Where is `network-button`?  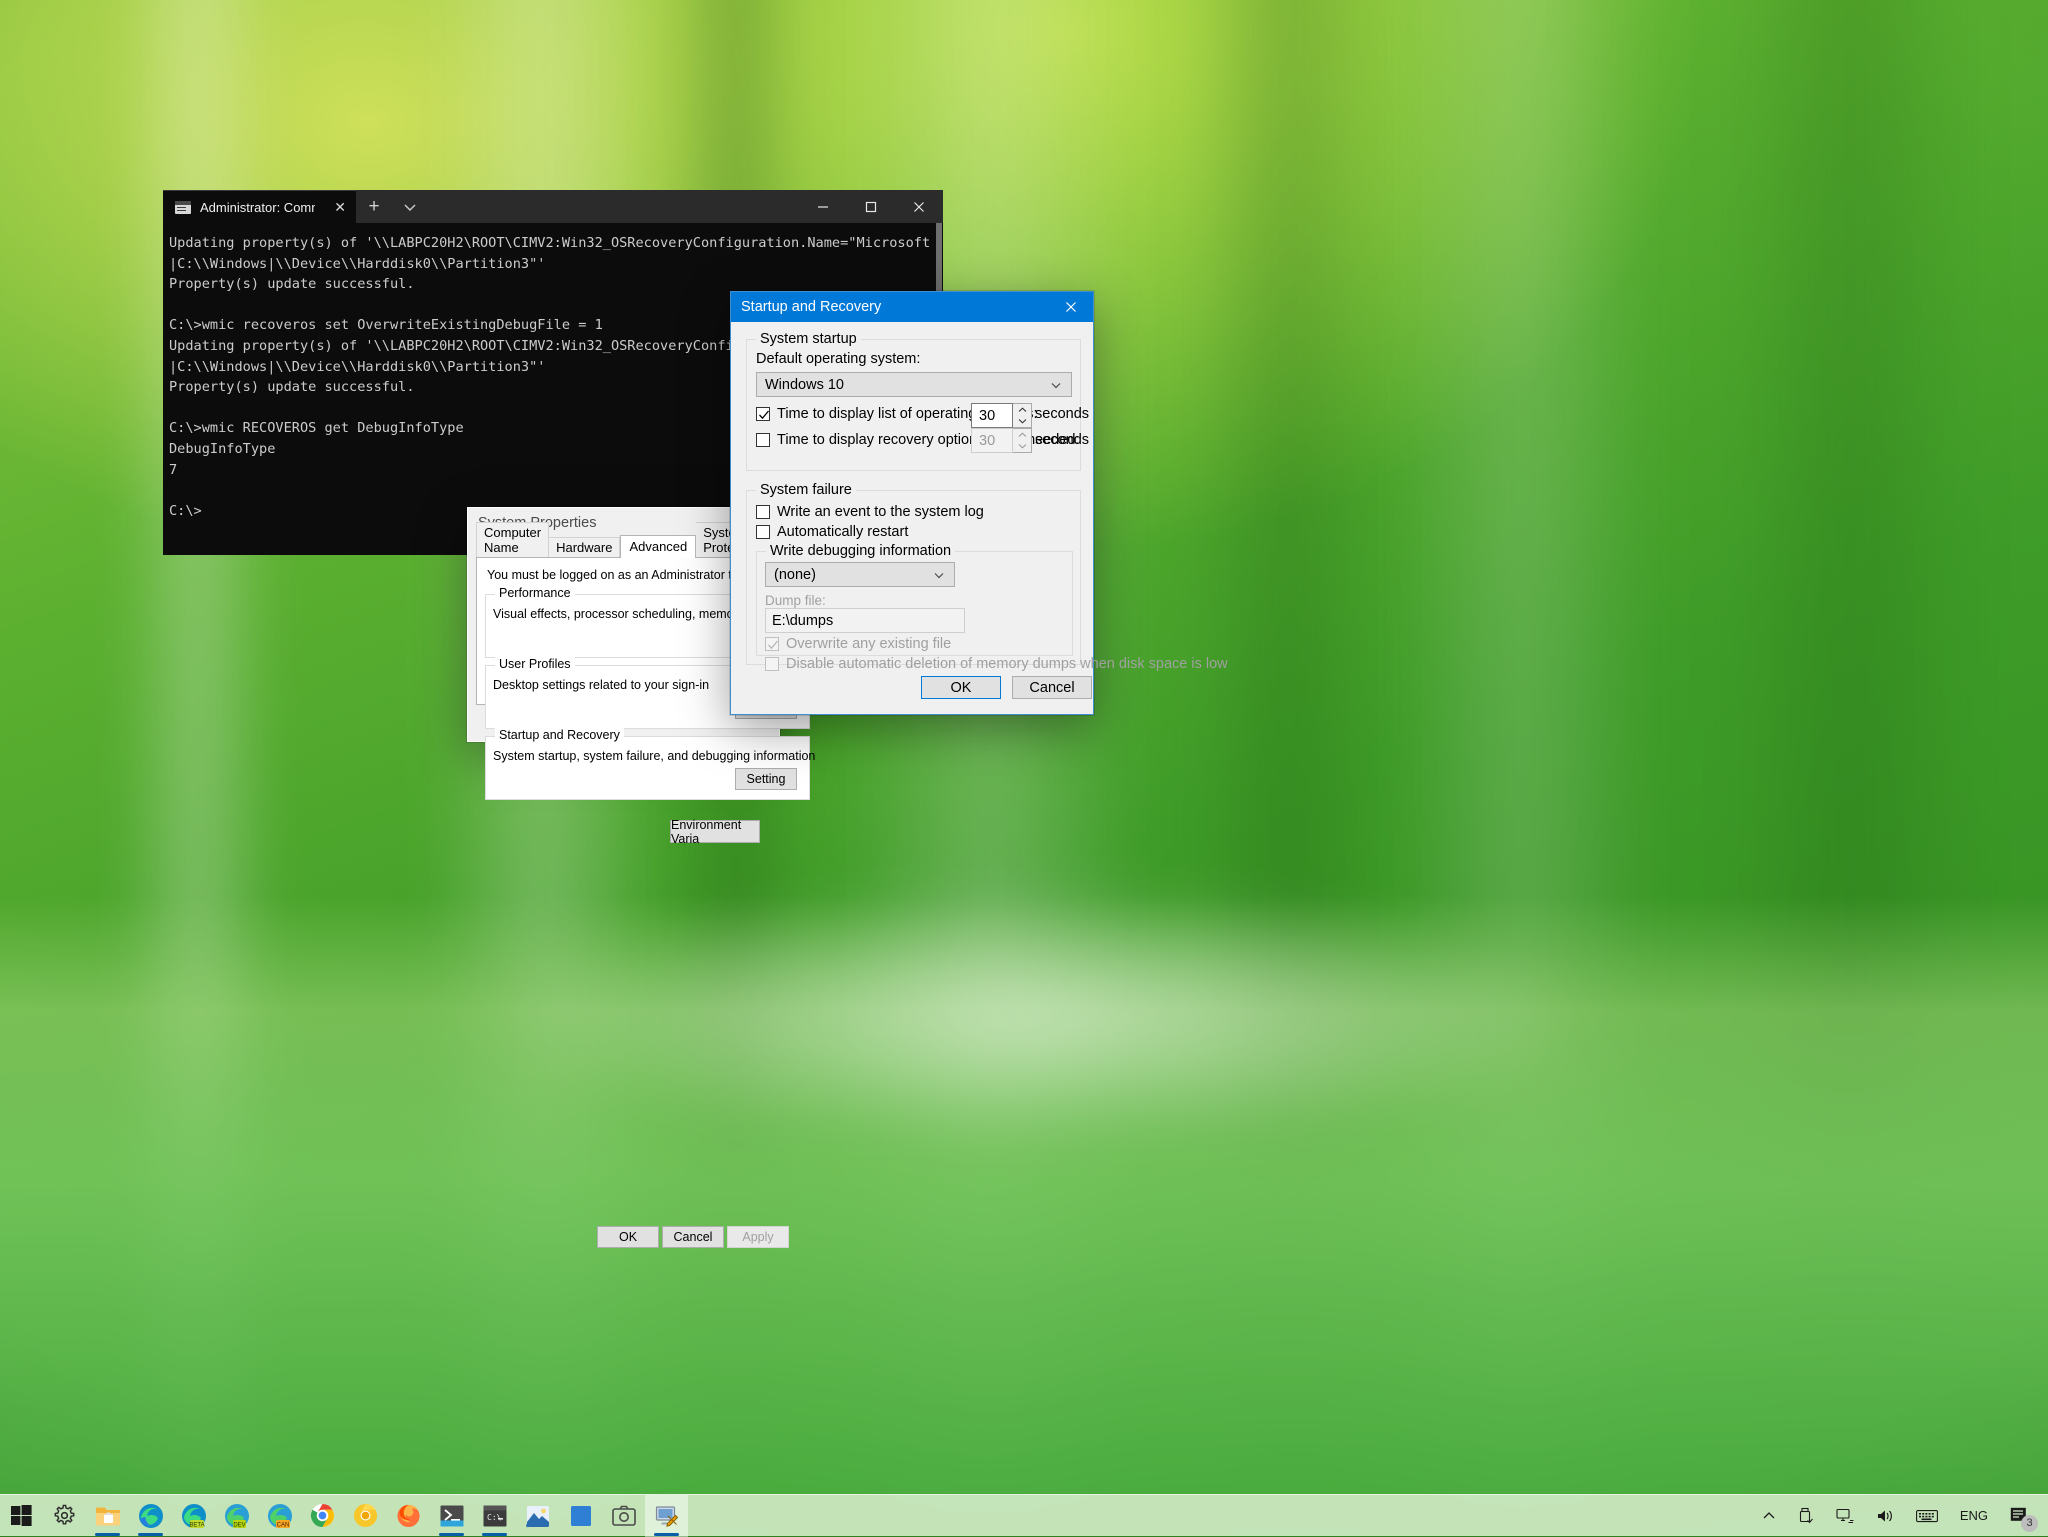 network-button is located at coordinates (1845, 1516).